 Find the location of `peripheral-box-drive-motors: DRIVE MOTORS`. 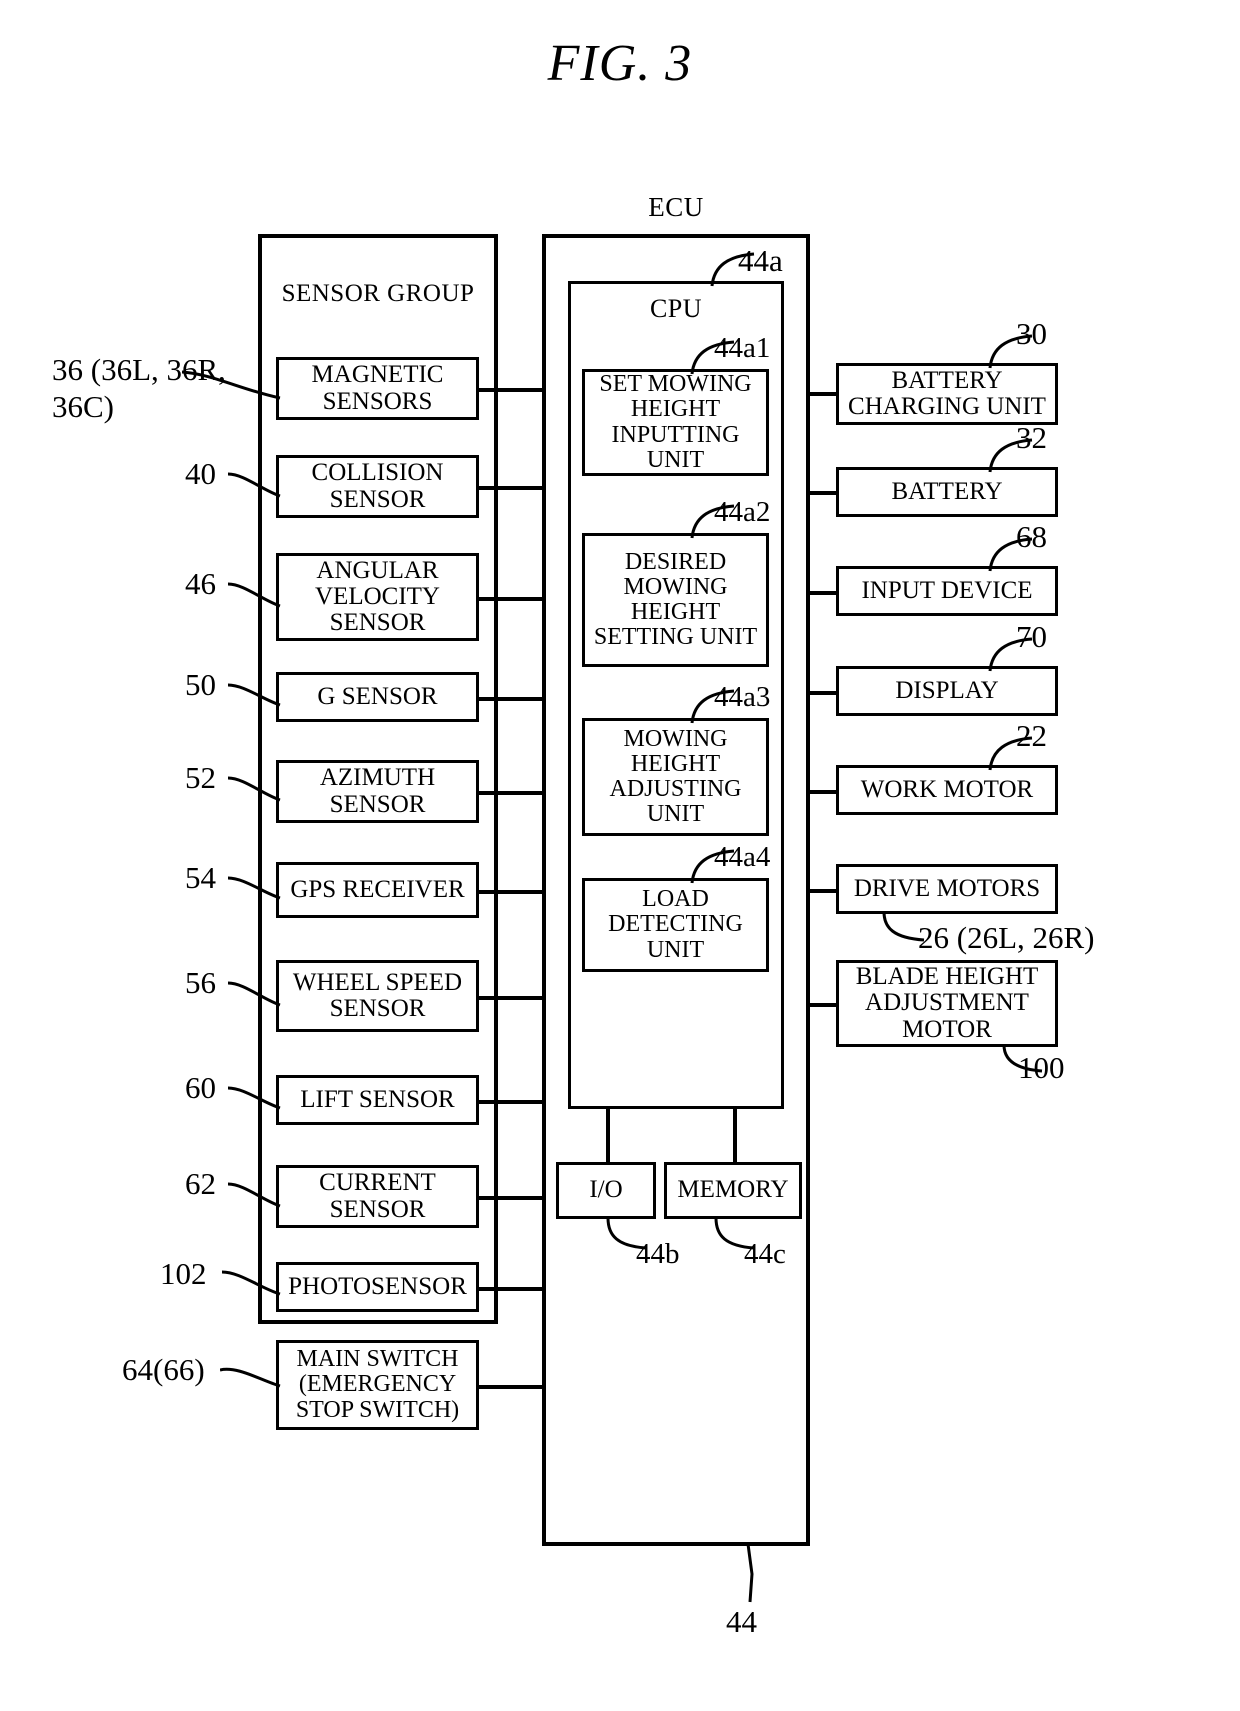

peripheral-box-drive-motors: DRIVE MOTORS is located at coordinates (947, 889).